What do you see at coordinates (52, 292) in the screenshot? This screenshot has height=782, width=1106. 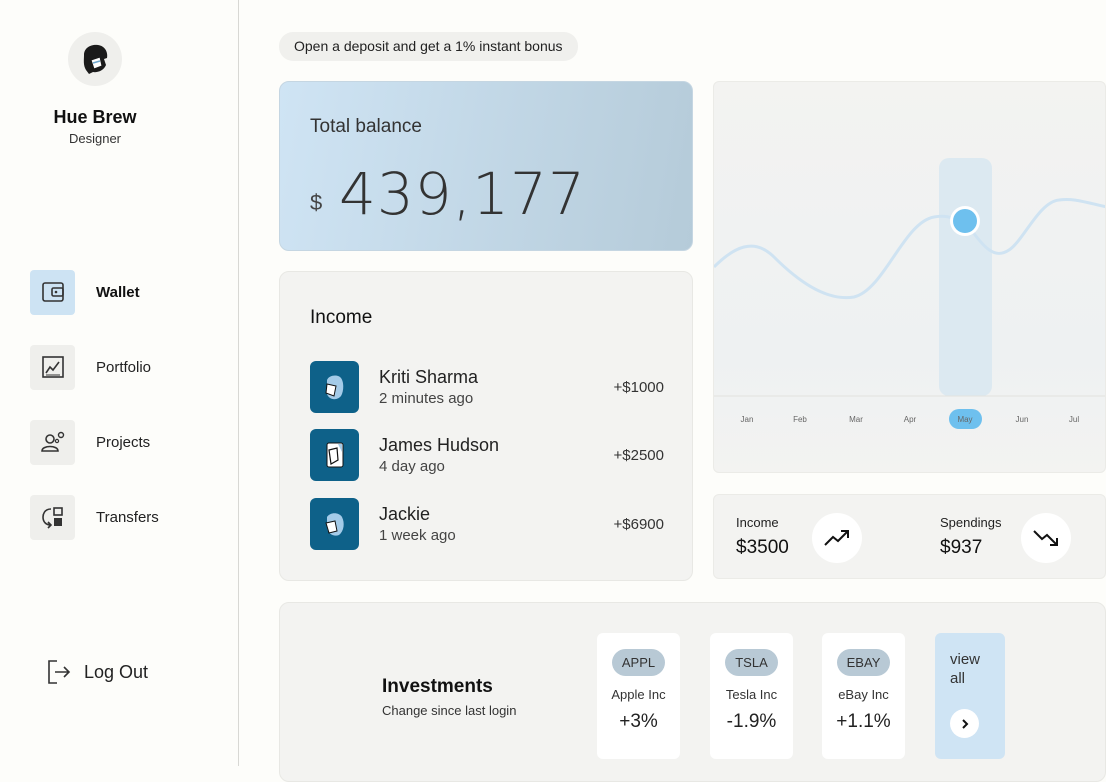 I see `wallet-icon` at bounding box center [52, 292].